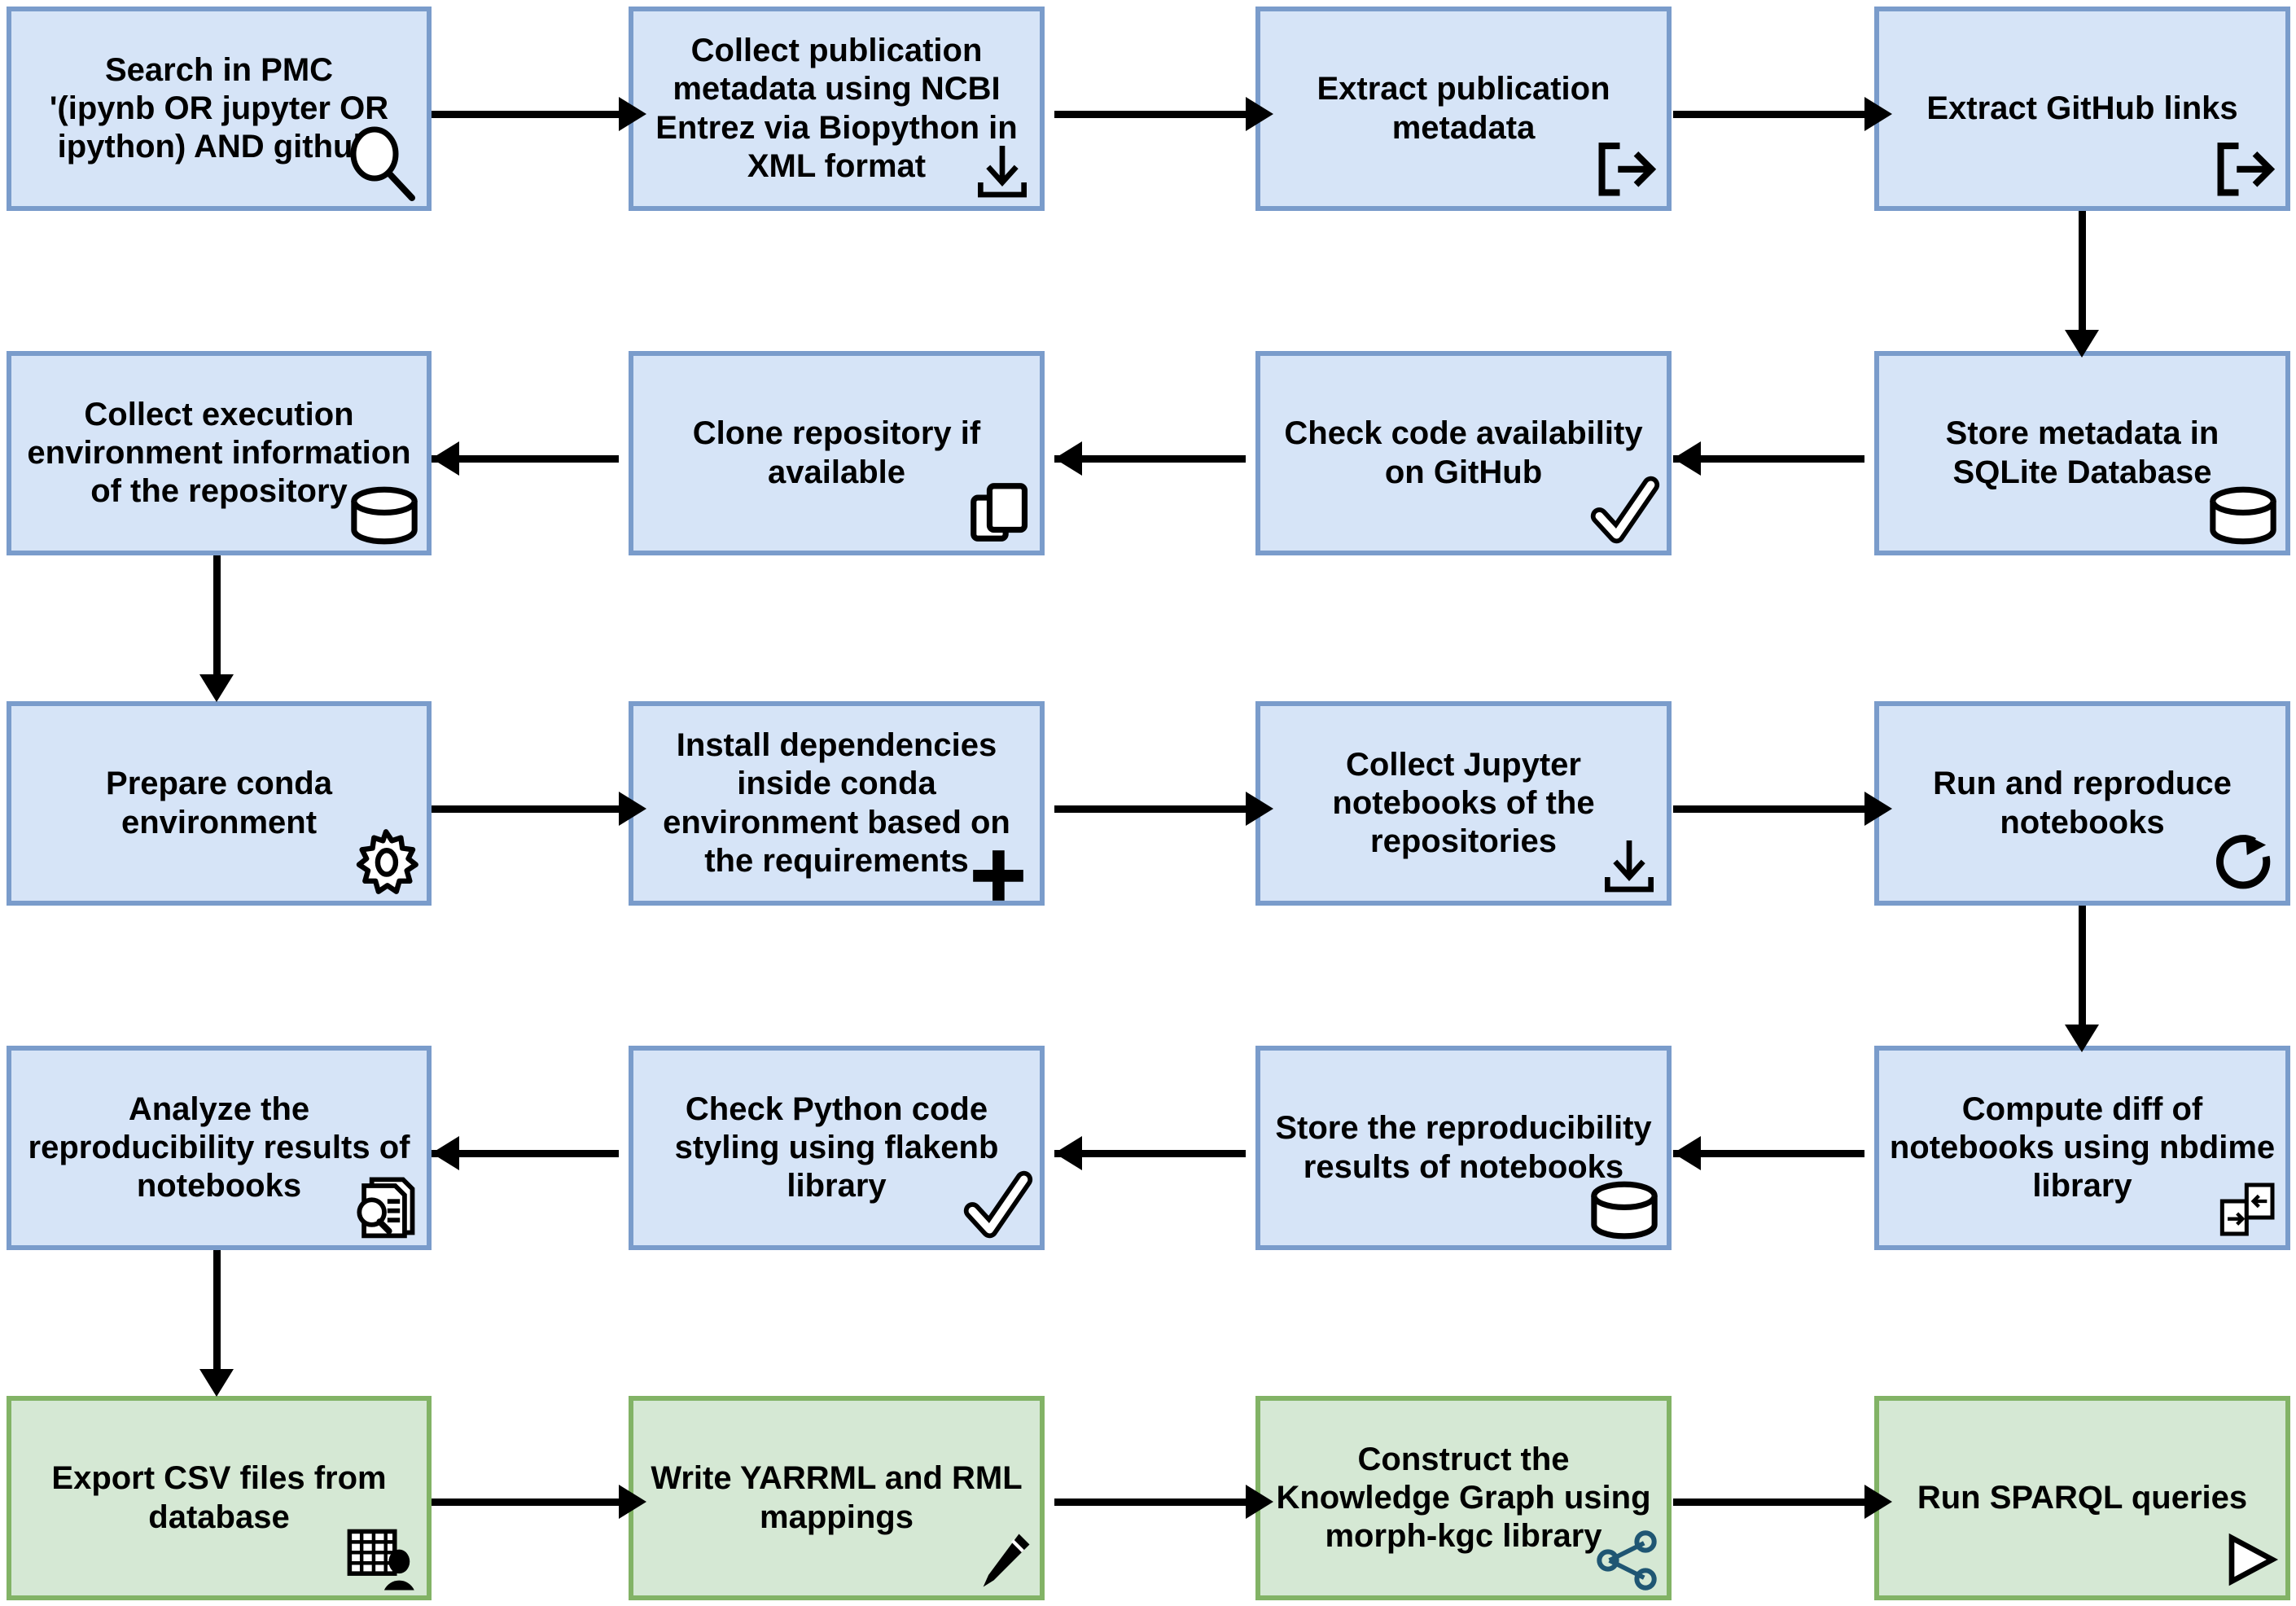 The image size is (2296, 1606). Describe the element at coordinates (1150, 1502) in the screenshot. I see `edge-write-mappings-to-construct-kg` at that location.